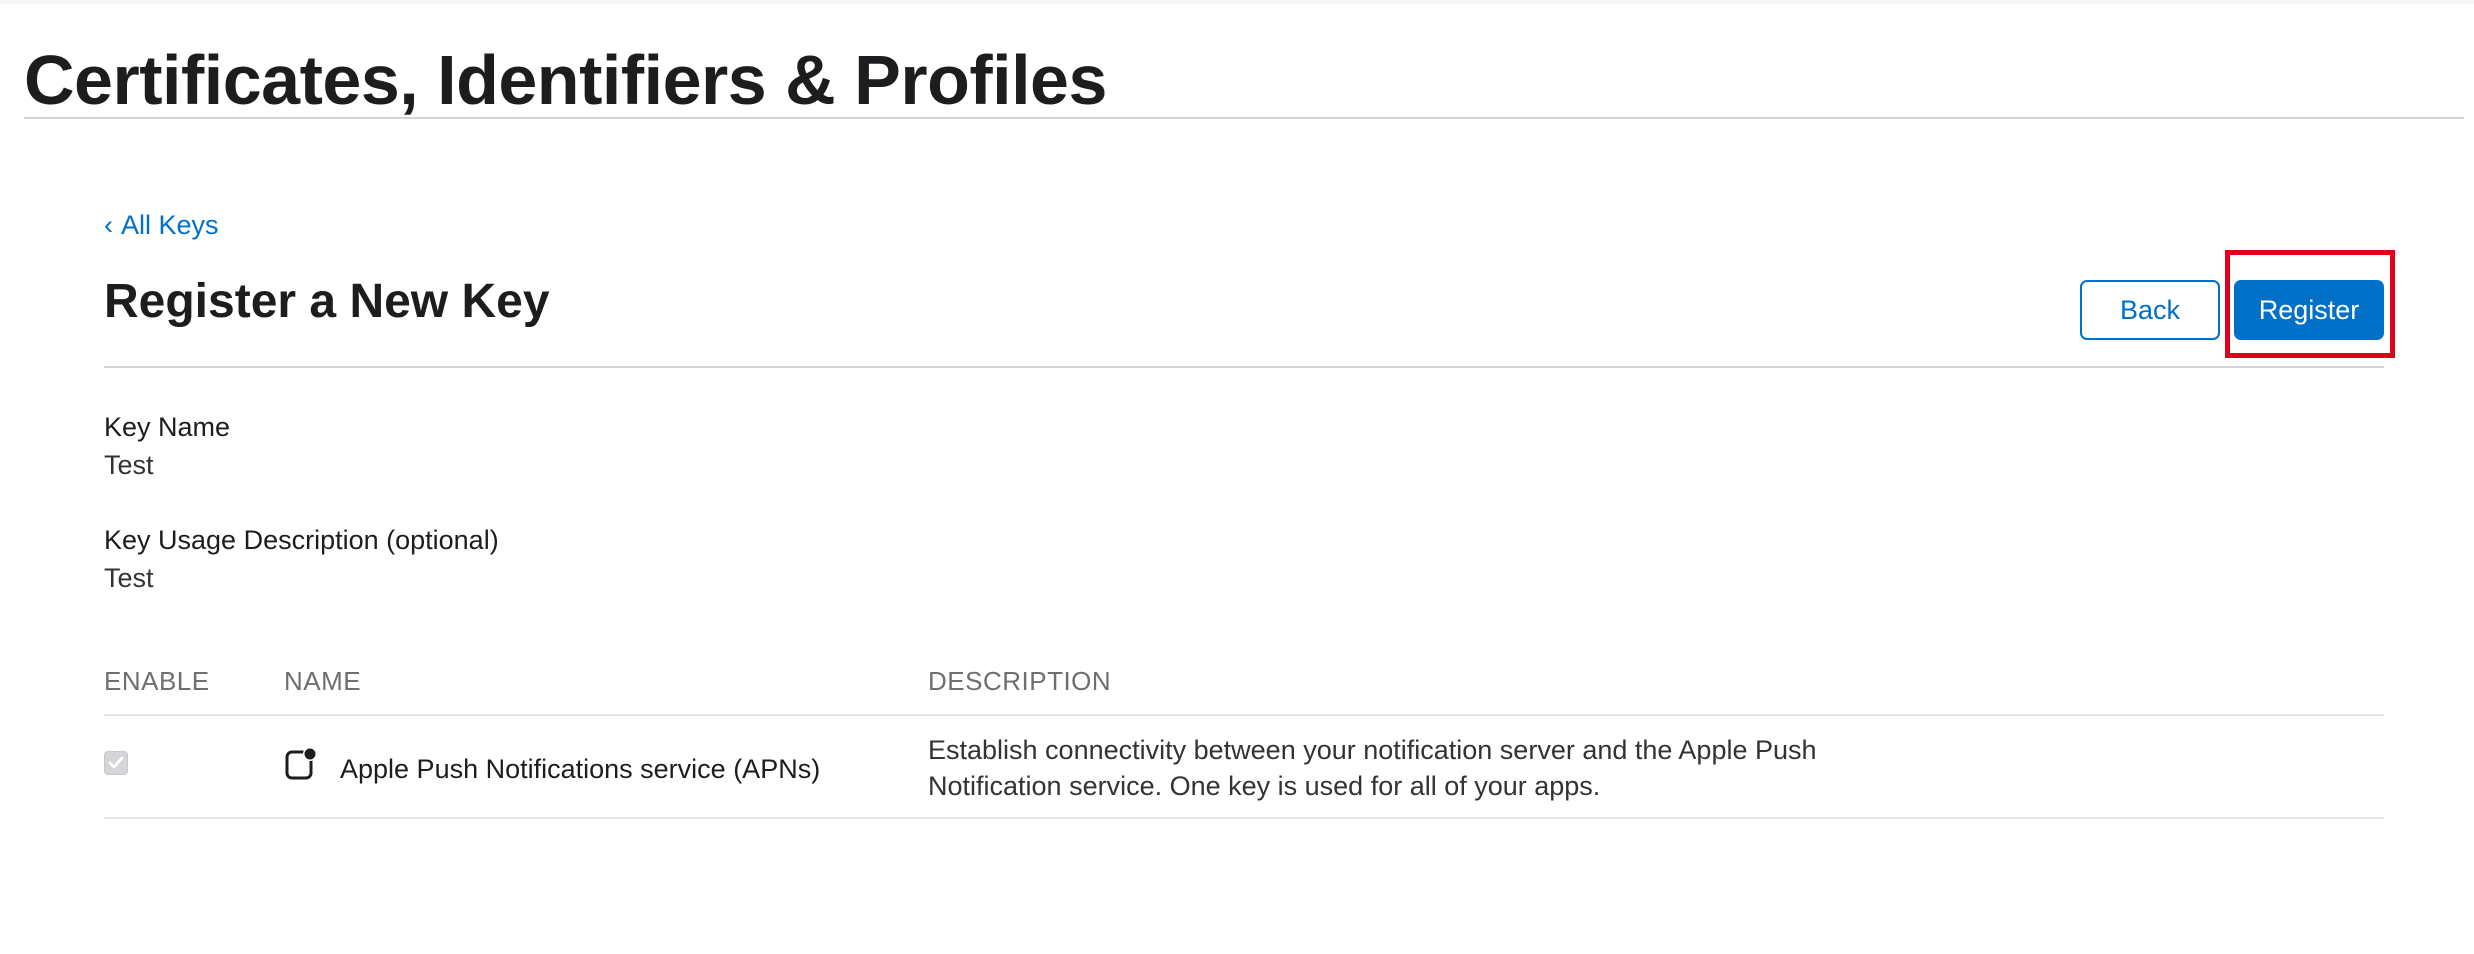 This screenshot has height=954, width=2474. Describe the element at coordinates (129, 465) in the screenshot. I see `key-name-value: Test` at that location.